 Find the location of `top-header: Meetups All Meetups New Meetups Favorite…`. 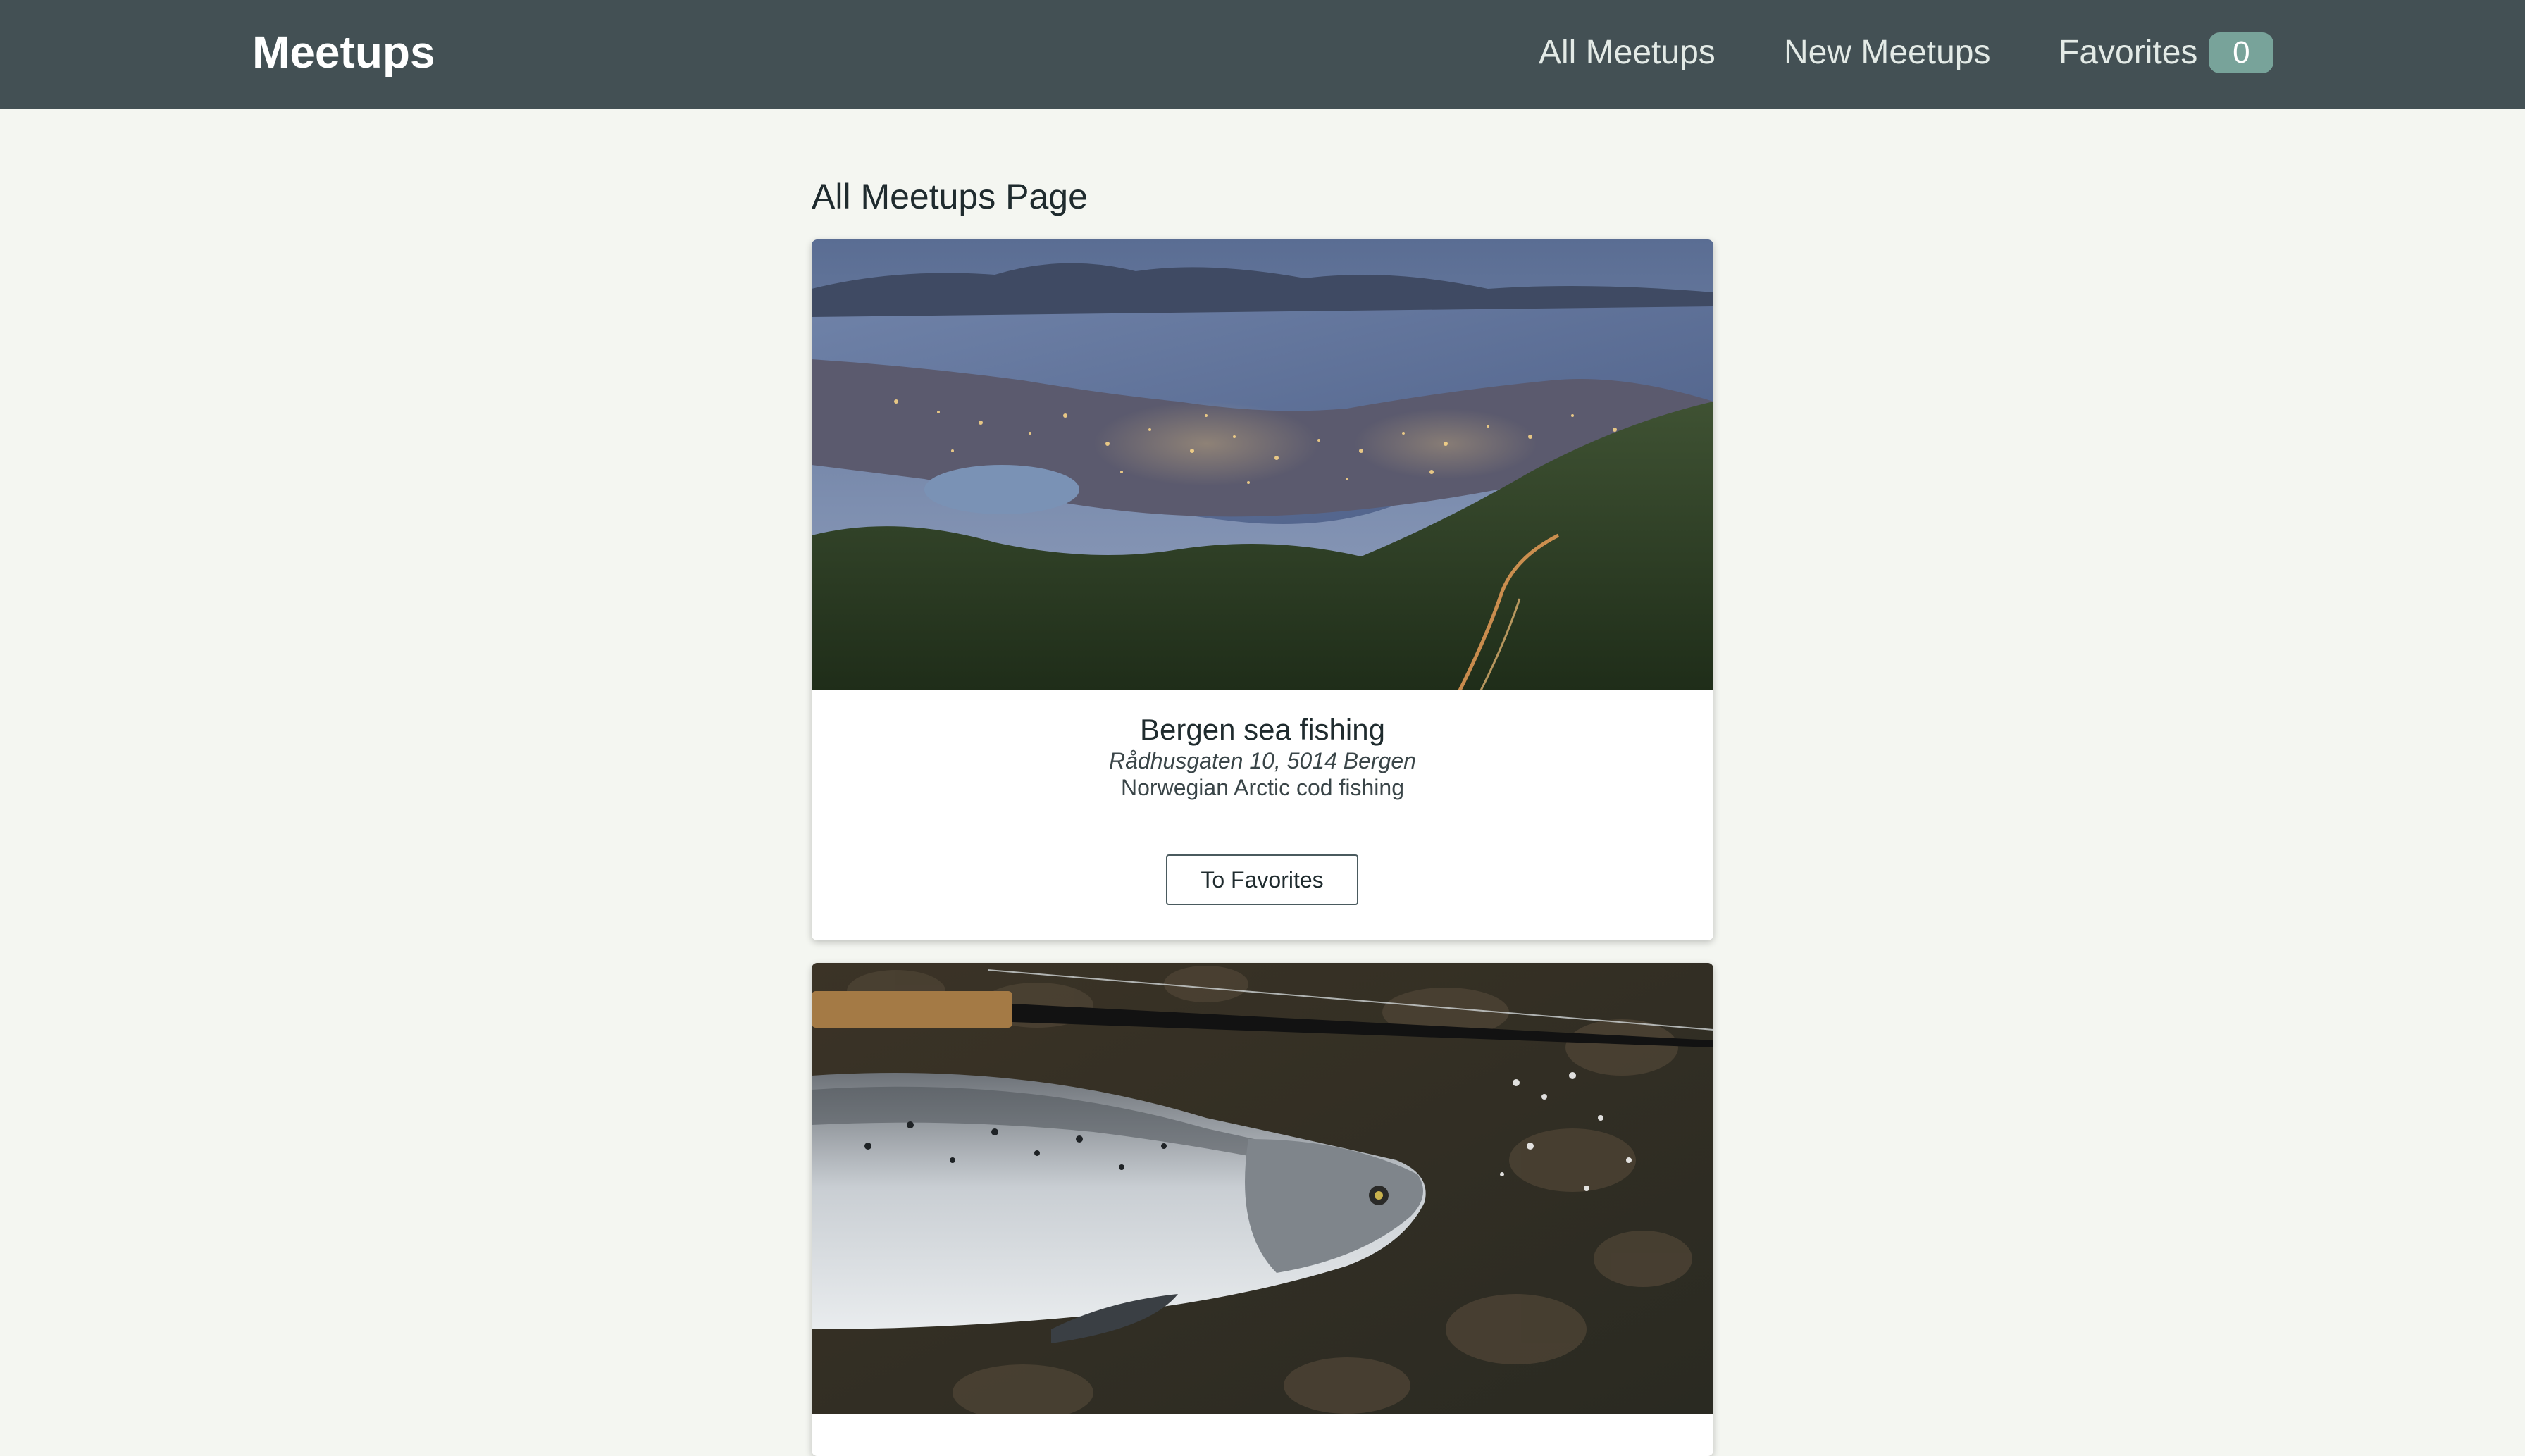

top-header: Meetups All Meetups New Meetups Favorite… is located at coordinates (1262, 54).